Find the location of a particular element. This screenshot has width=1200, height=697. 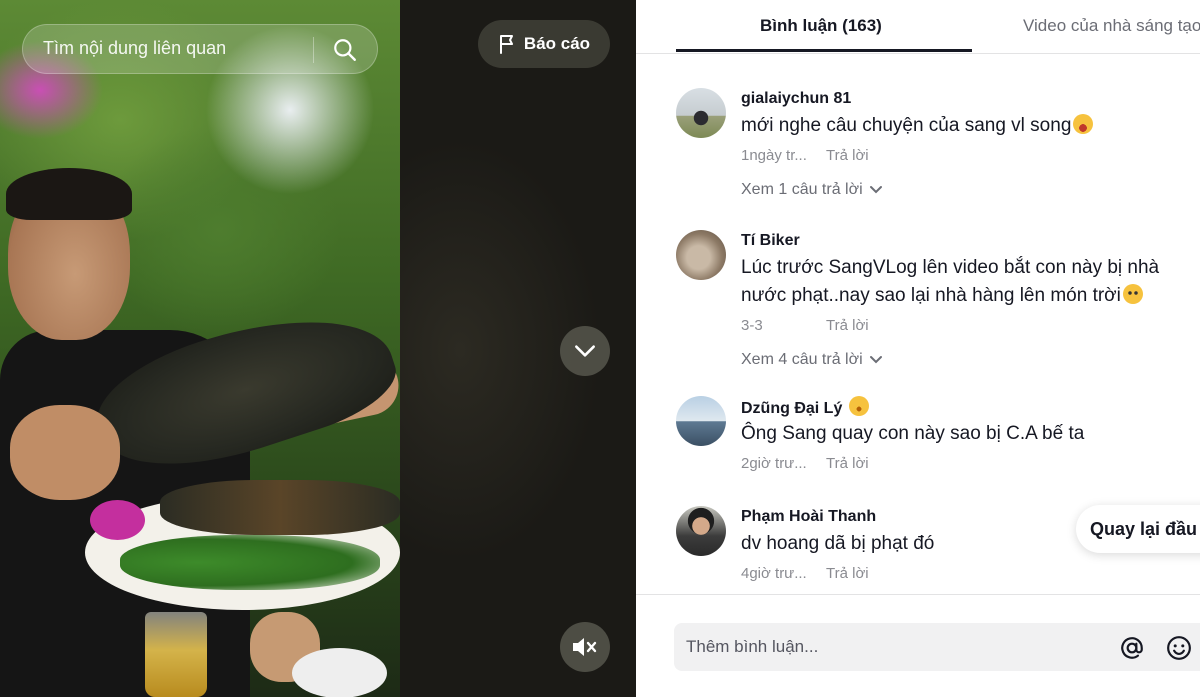

video-flower is located at coordinates (117, 520).